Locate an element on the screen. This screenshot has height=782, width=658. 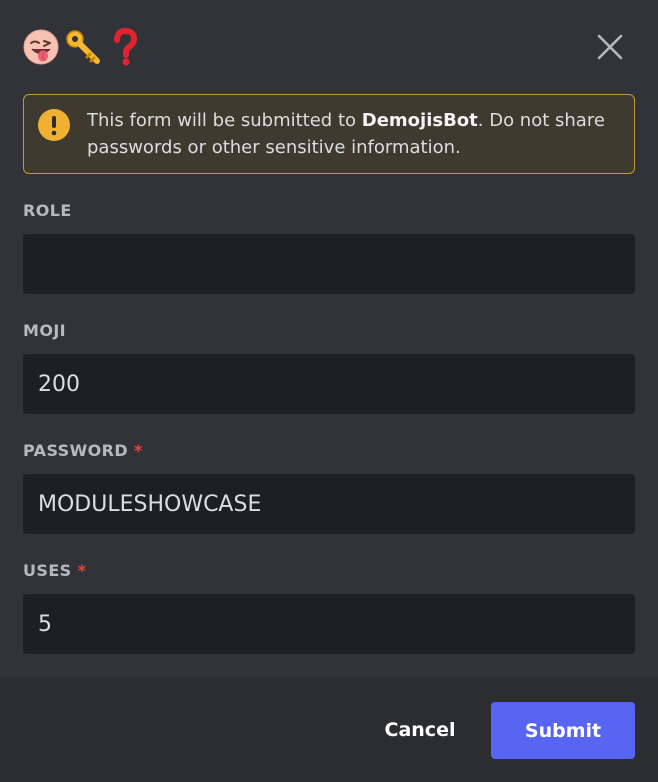
key-icon is located at coordinates (83, 47).